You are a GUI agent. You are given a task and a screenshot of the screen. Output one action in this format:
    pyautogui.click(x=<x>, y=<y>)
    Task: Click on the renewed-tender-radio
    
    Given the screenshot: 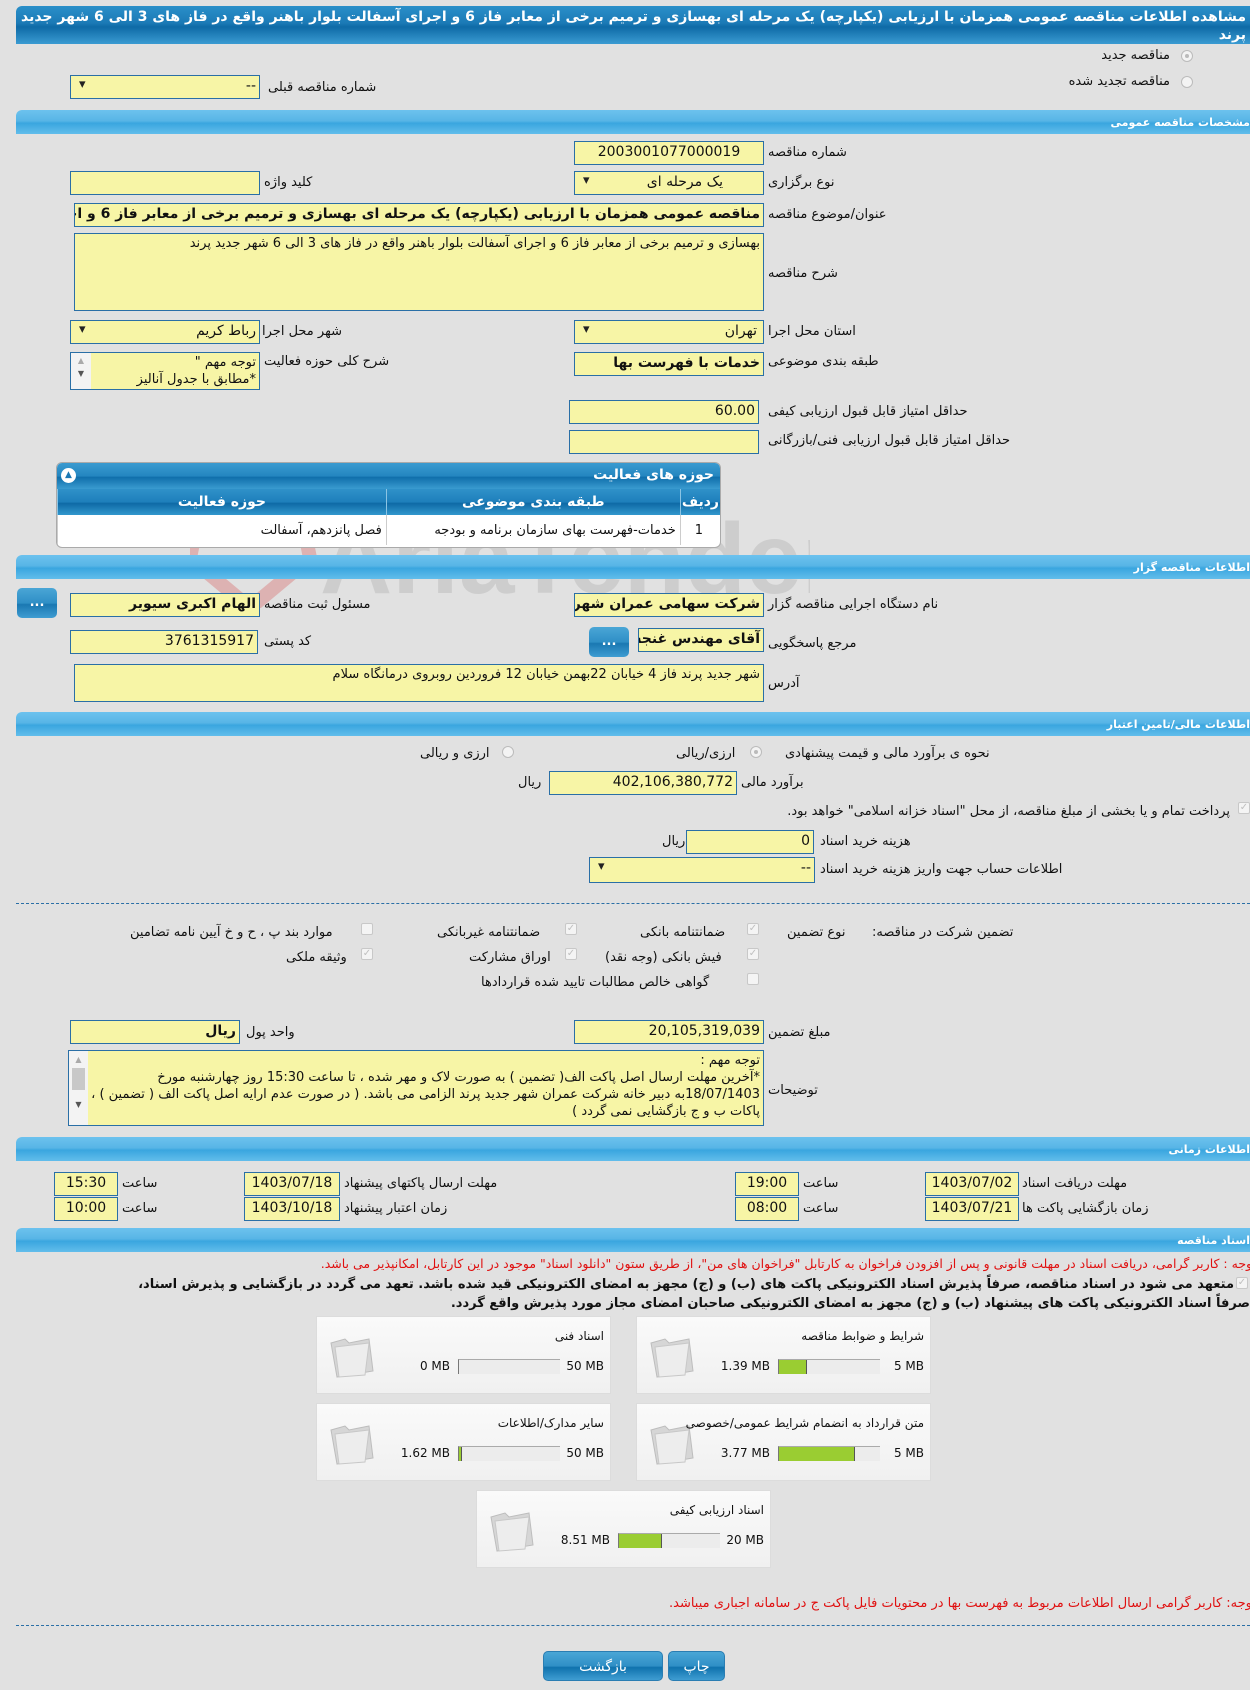 What is the action you would take?
    pyautogui.click(x=1187, y=82)
    